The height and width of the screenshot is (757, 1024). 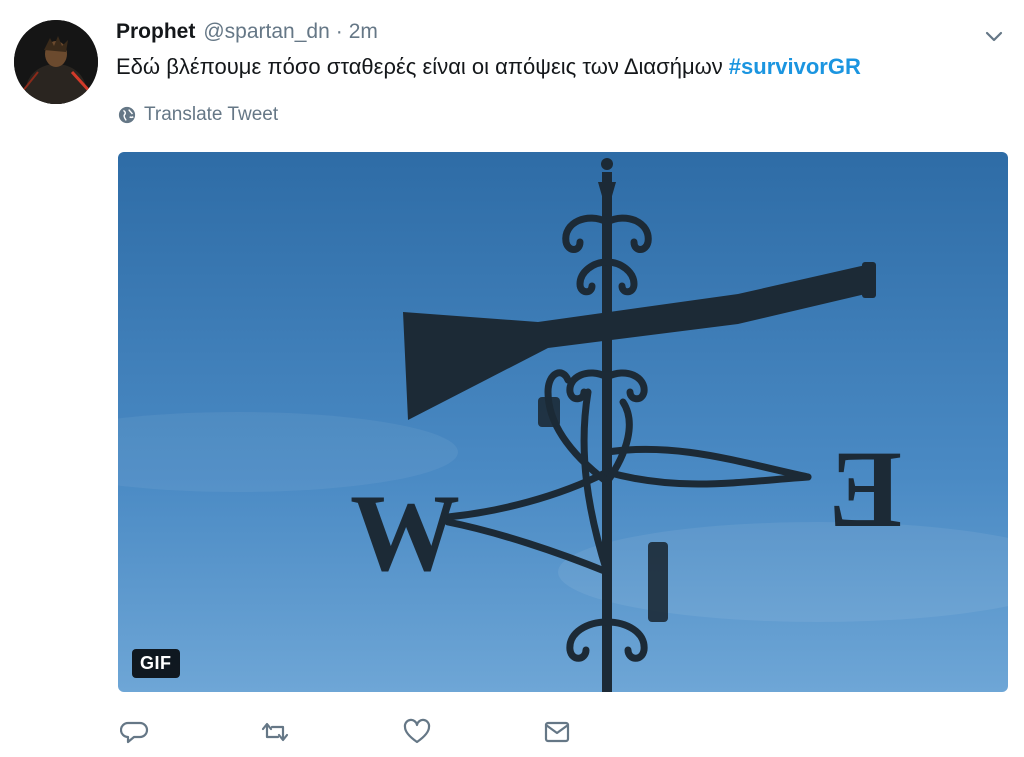 I want to click on timestamp: 2m, so click(x=363, y=32).